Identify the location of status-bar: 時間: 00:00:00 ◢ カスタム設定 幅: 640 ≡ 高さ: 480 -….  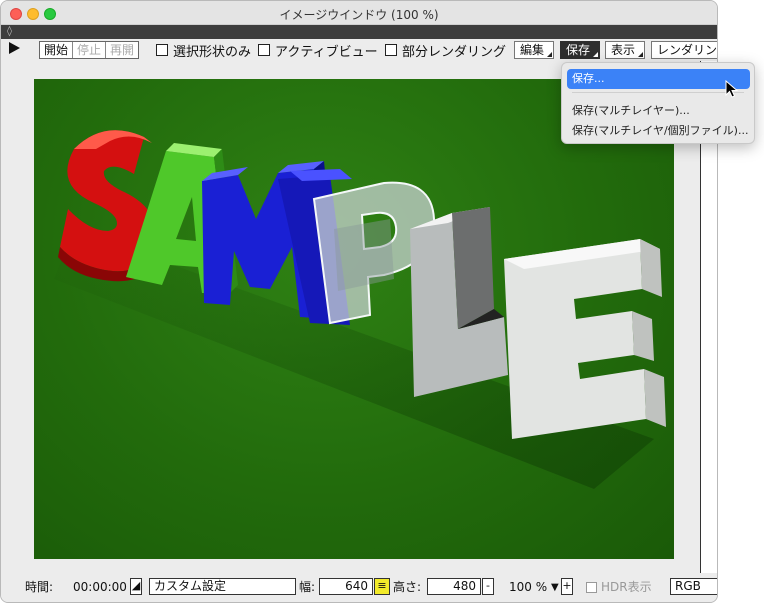
(359, 587).